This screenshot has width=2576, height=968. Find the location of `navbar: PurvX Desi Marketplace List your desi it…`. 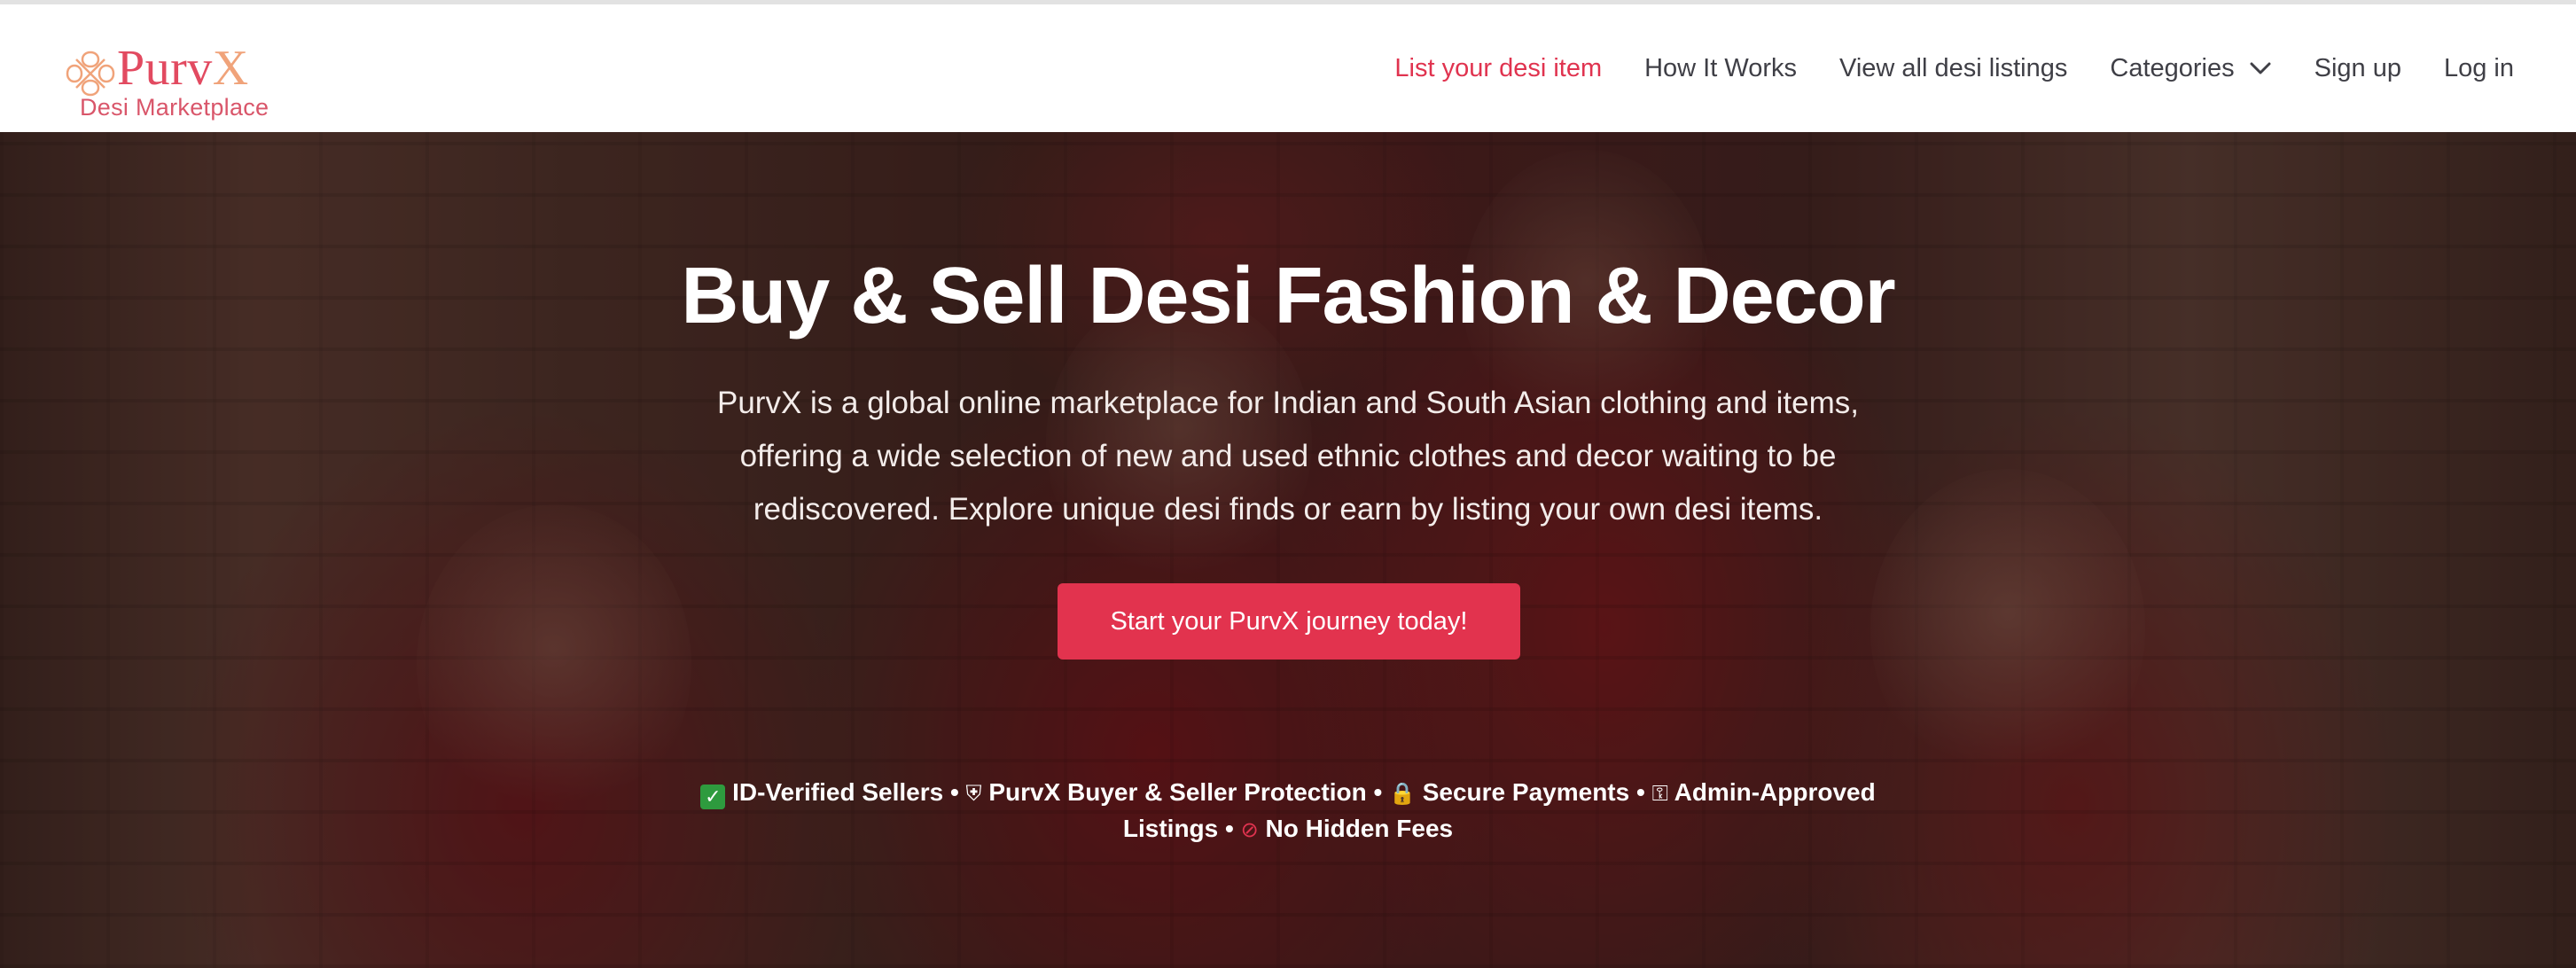

navbar: PurvX Desi Marketplace List your desi it… is located at coordinates (1288, 68).